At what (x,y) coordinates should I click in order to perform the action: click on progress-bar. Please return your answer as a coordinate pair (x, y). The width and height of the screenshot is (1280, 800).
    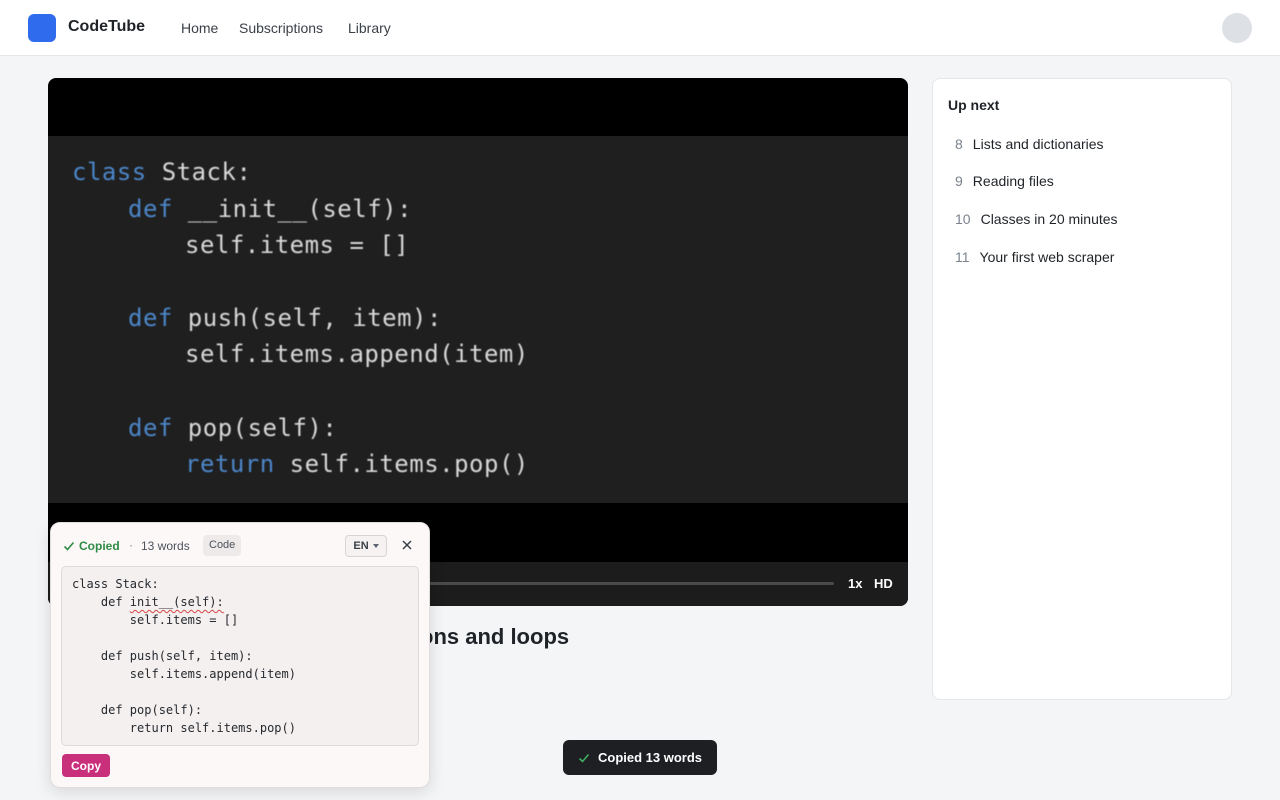
    Looking at the image, I should click on (631, 583).